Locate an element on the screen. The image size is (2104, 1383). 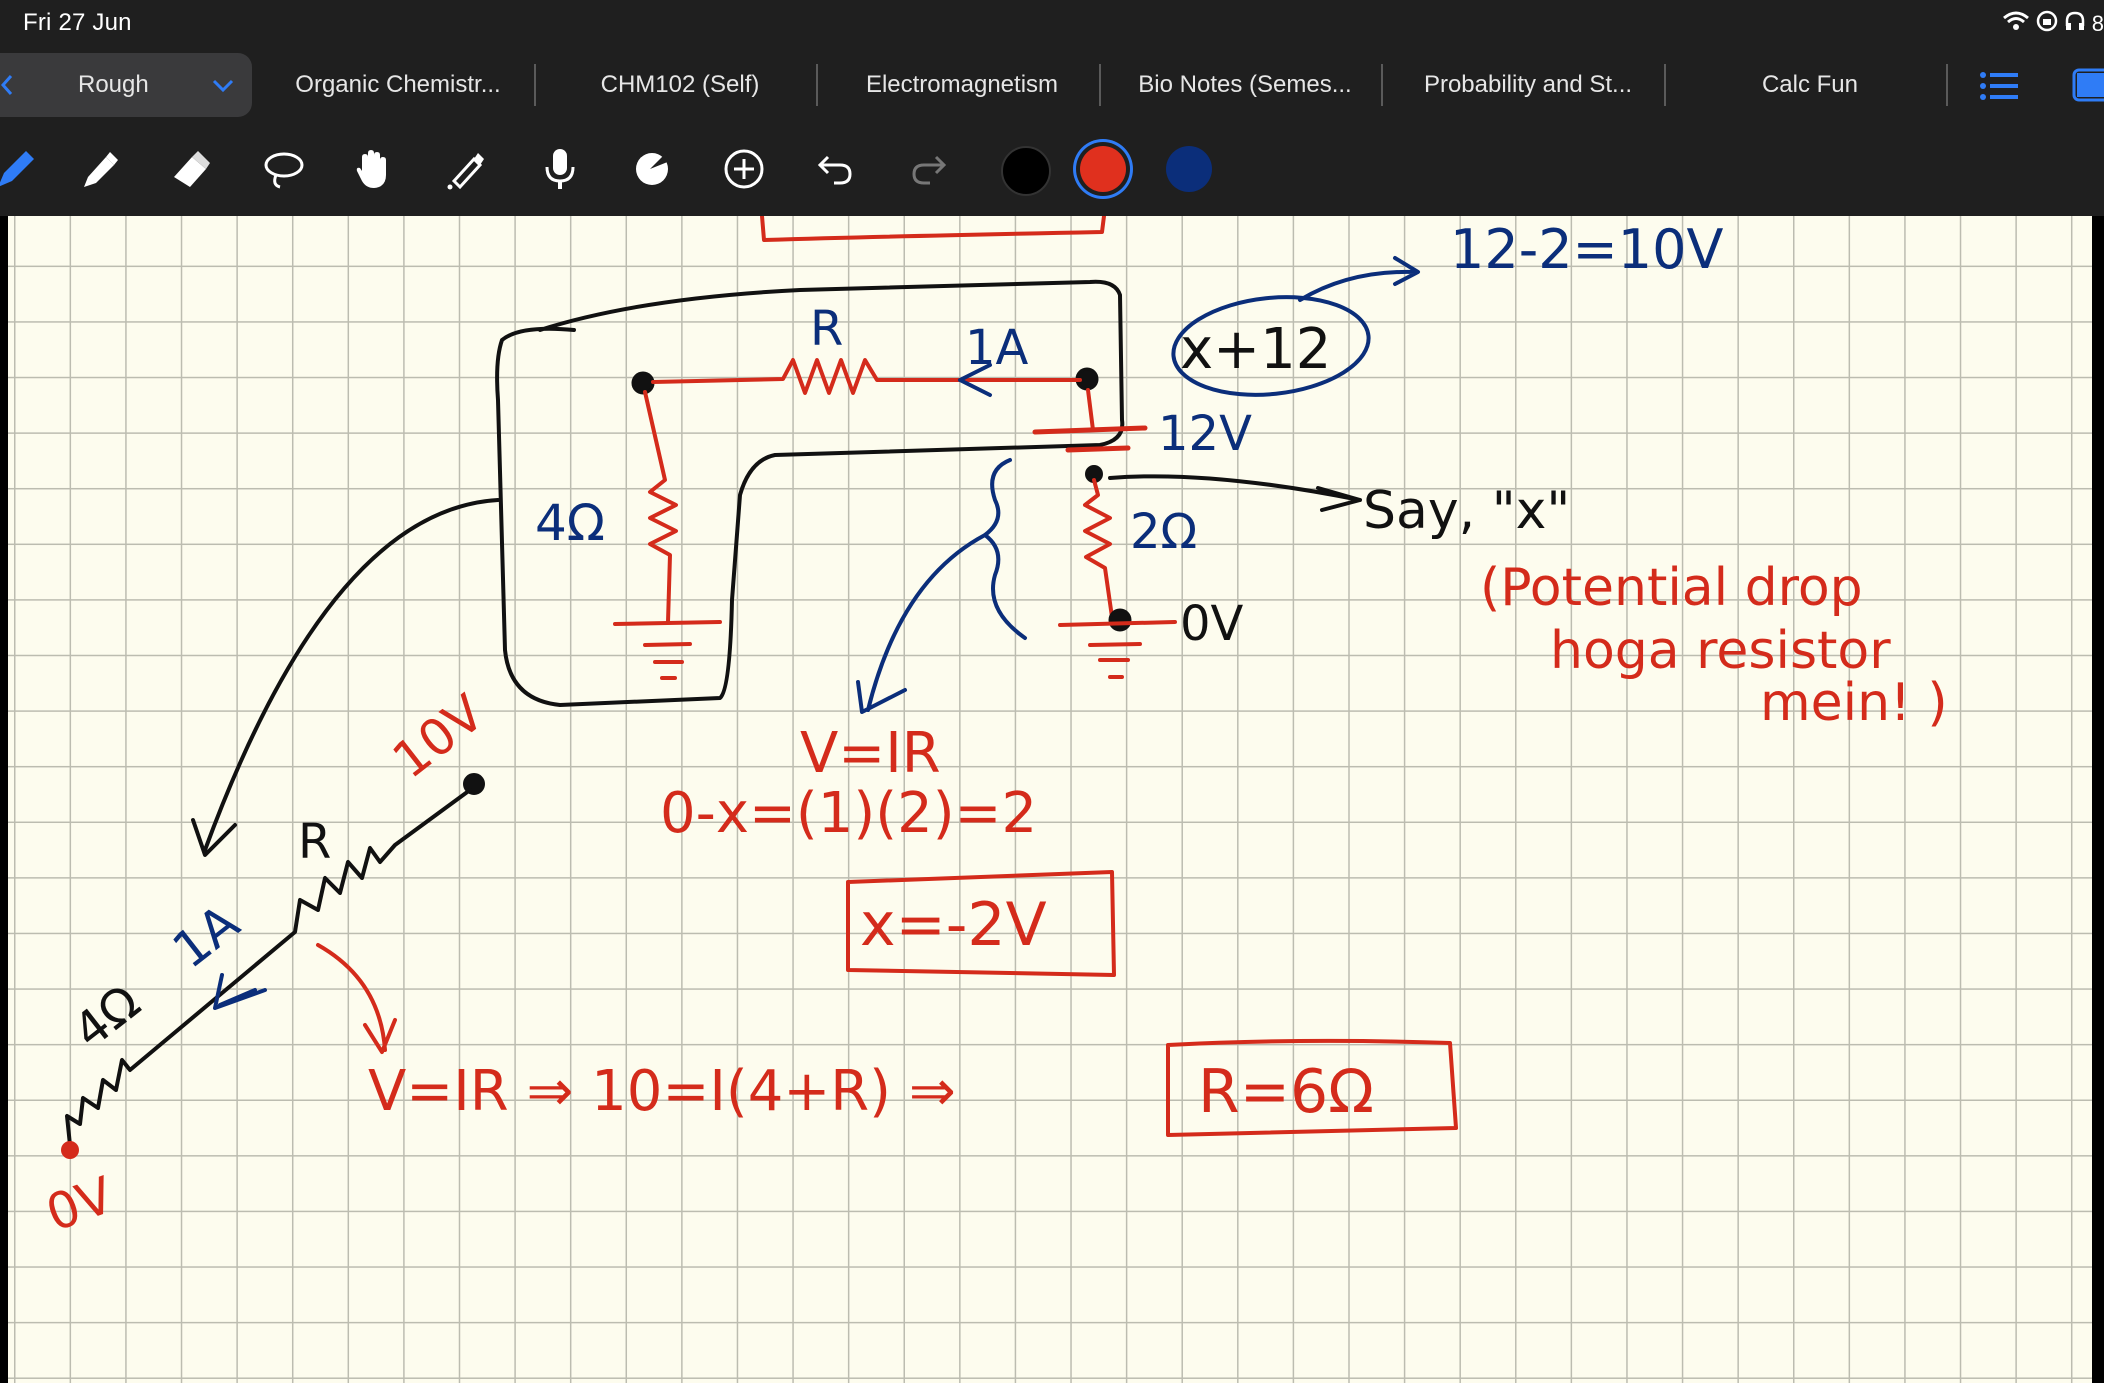
wire-r-label: R is located at coordinates (314, 842).